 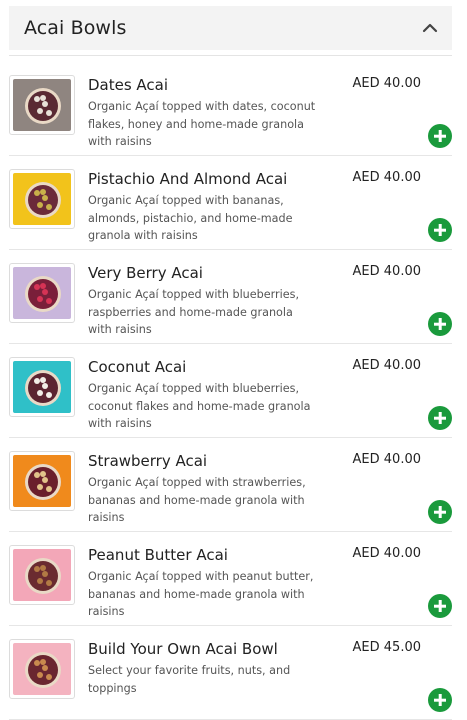 What do you see at coordinates (158, 555) in the screenshot?
I see `item-name: Peanut Butter Acai` at bounding box center [158, 555].